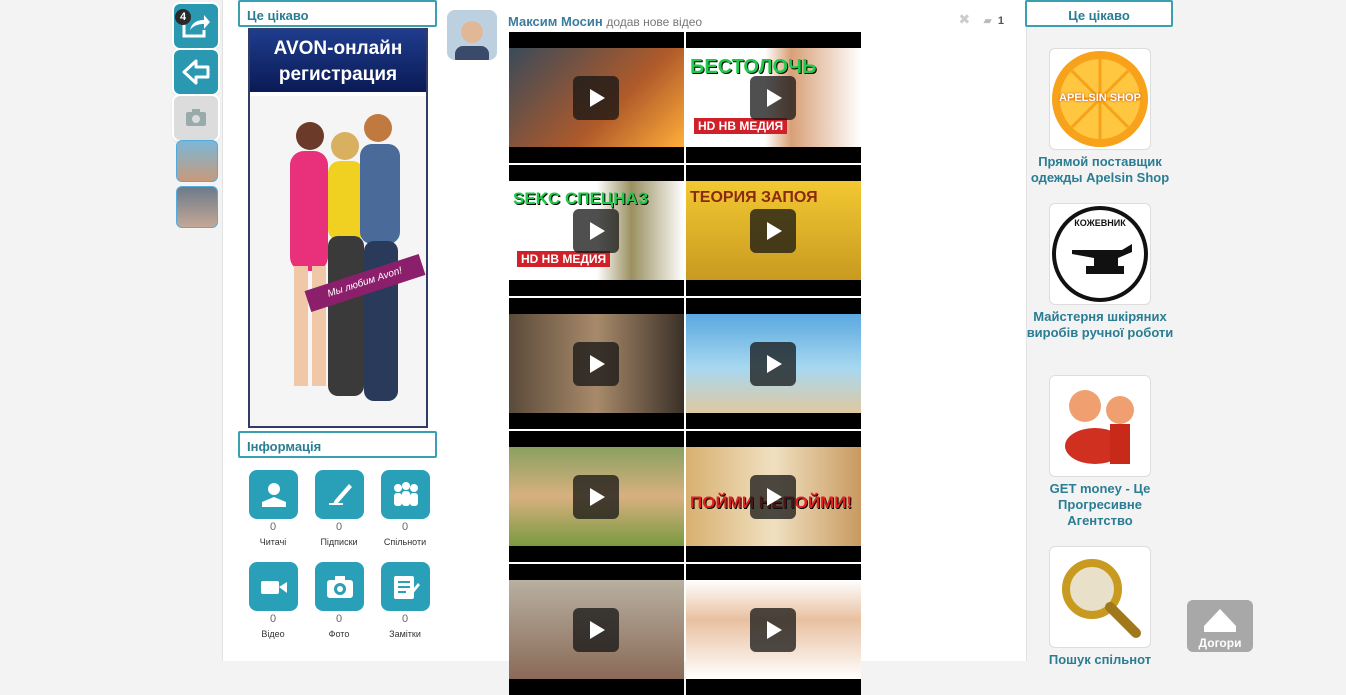  I want to click on subscription-icon, so click(339, 494).